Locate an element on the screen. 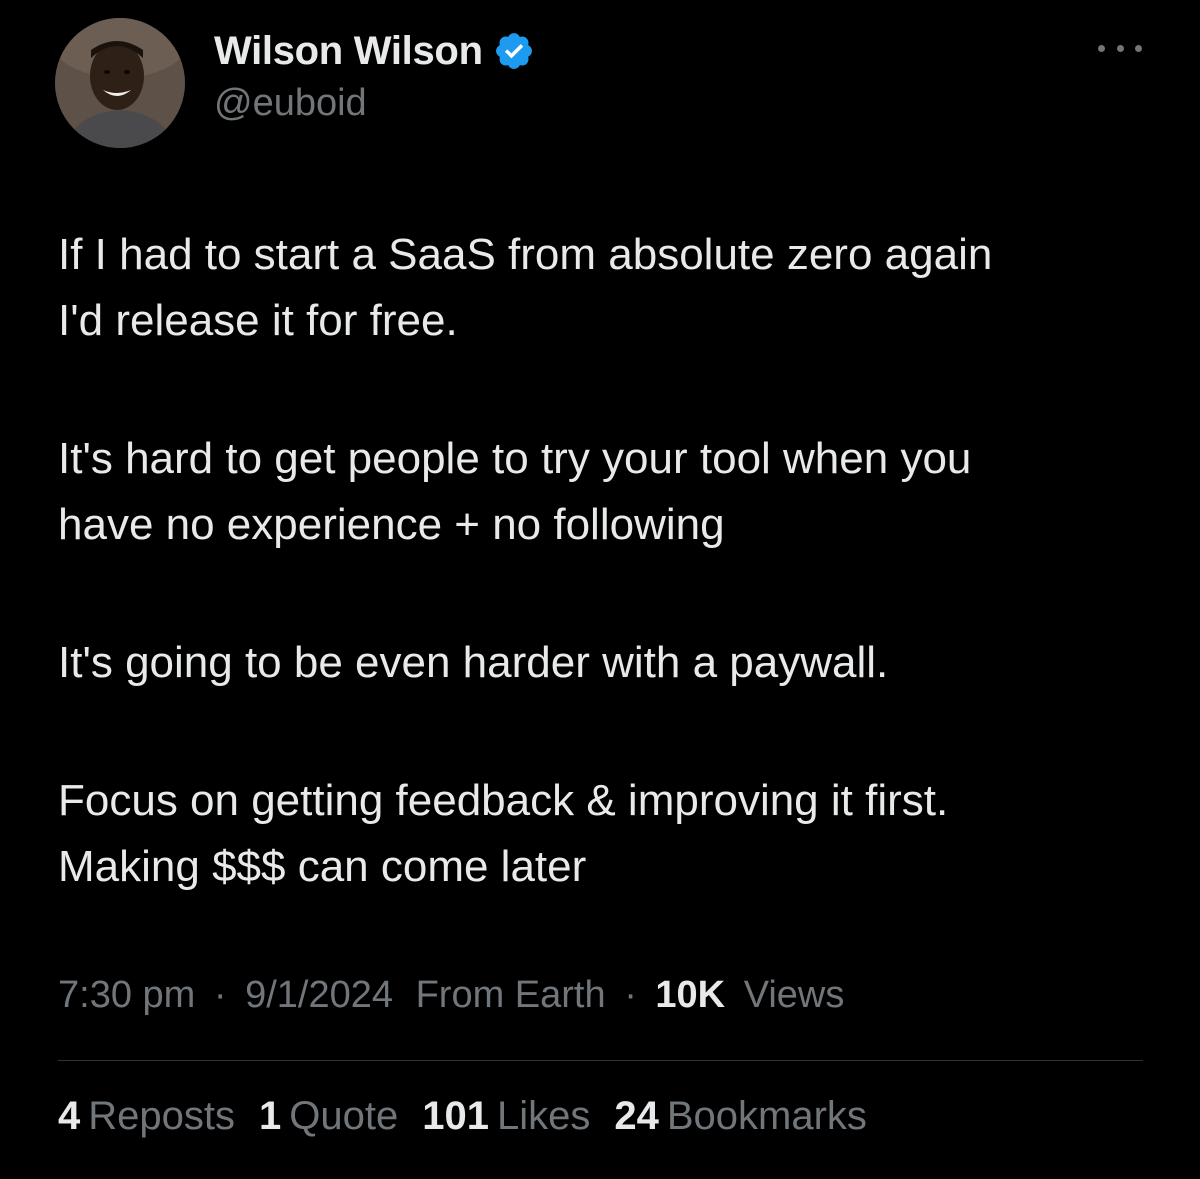 The height and width of the screenshot is (1179, 1200). stat-label: Reposts is located at coordinates (161, 1116).